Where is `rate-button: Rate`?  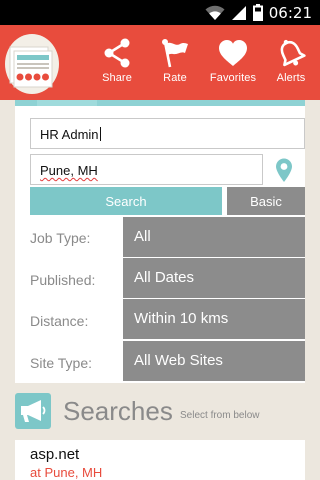
rate-button: Rate is located at coordinates (175, 62).